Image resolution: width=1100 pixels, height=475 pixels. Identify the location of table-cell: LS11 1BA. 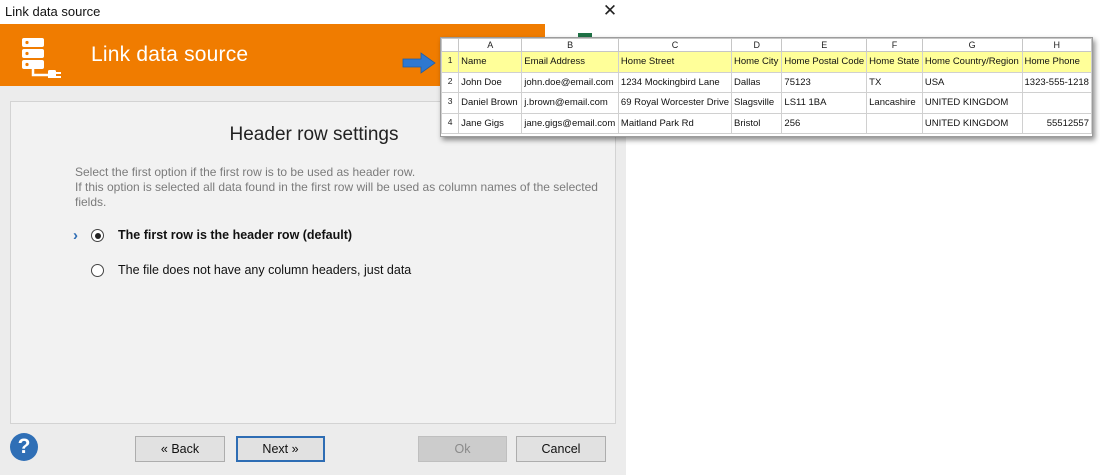
(824, 103).